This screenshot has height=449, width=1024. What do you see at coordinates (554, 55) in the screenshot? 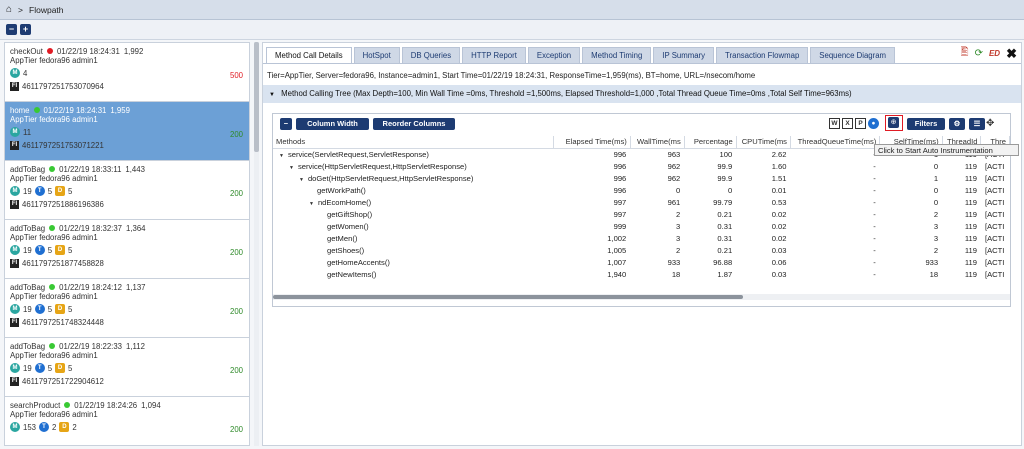
I see `tab-exception: Exception` at bounding box center [554, 55].